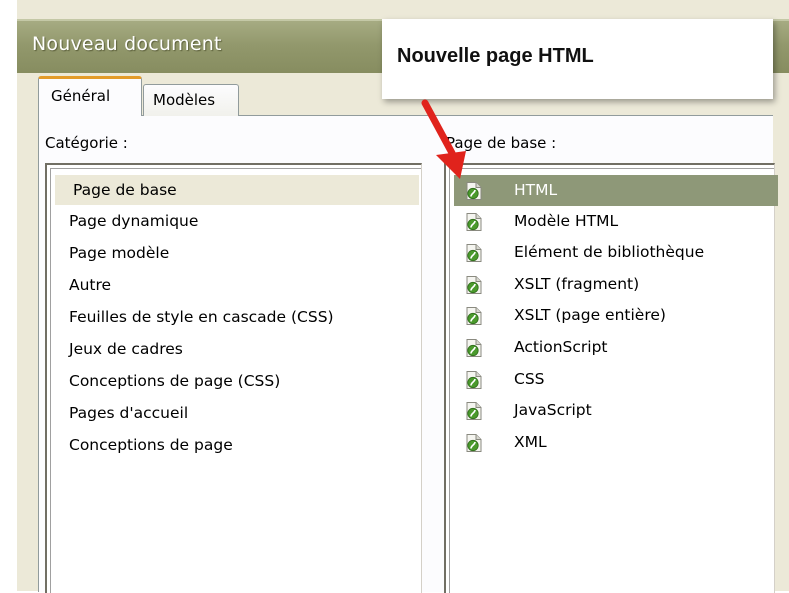 The height and width of the screenshot is (593, 789). I want to click on annotation-callout: Nouvelle page HTML, so click(577, 59).